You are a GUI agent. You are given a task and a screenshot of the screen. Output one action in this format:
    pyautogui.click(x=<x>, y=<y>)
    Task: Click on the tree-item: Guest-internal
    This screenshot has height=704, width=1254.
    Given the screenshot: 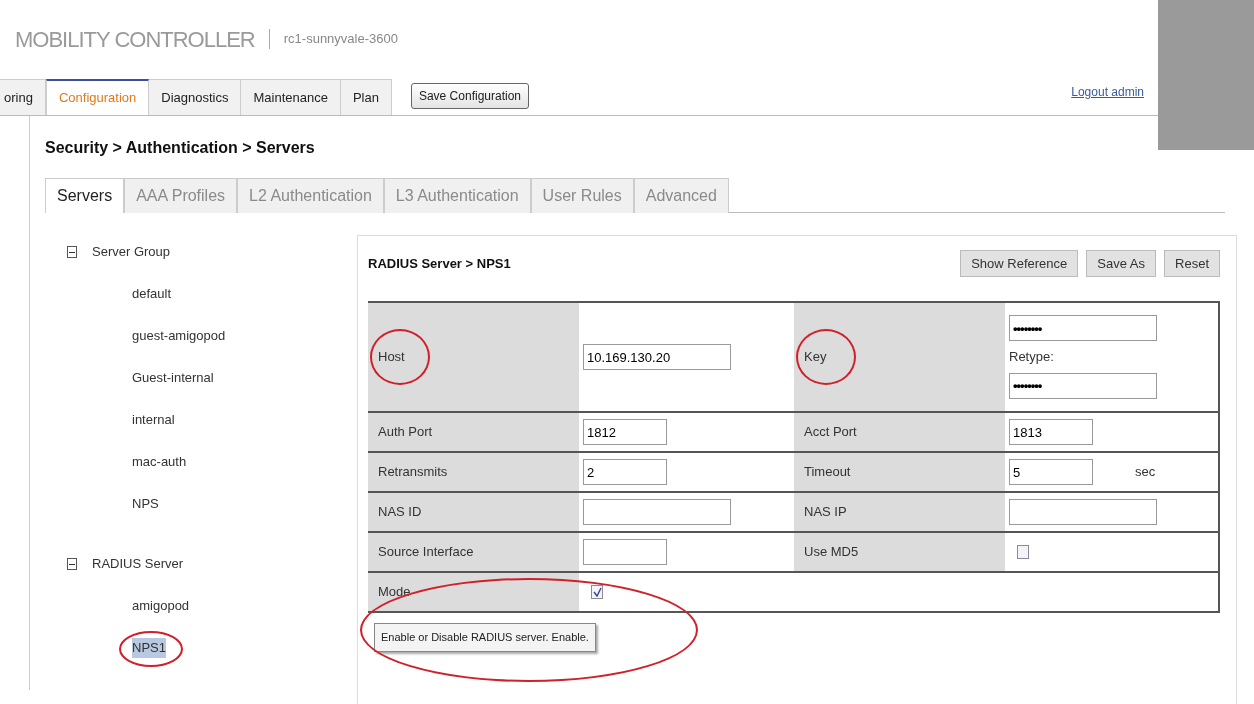 What is the action you would take?
    pyautogui.click(x=173, y=378)
    